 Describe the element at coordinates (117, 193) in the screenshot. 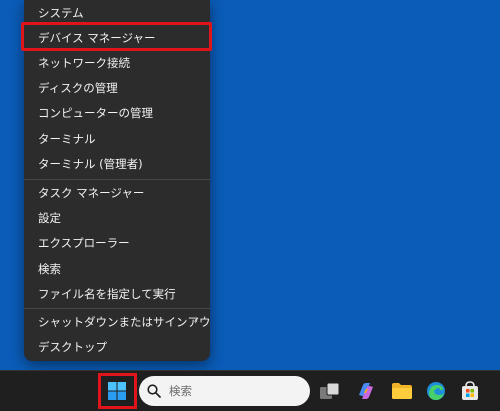

I see `menu-item-task-manager: タスク マネージャー` at that location.